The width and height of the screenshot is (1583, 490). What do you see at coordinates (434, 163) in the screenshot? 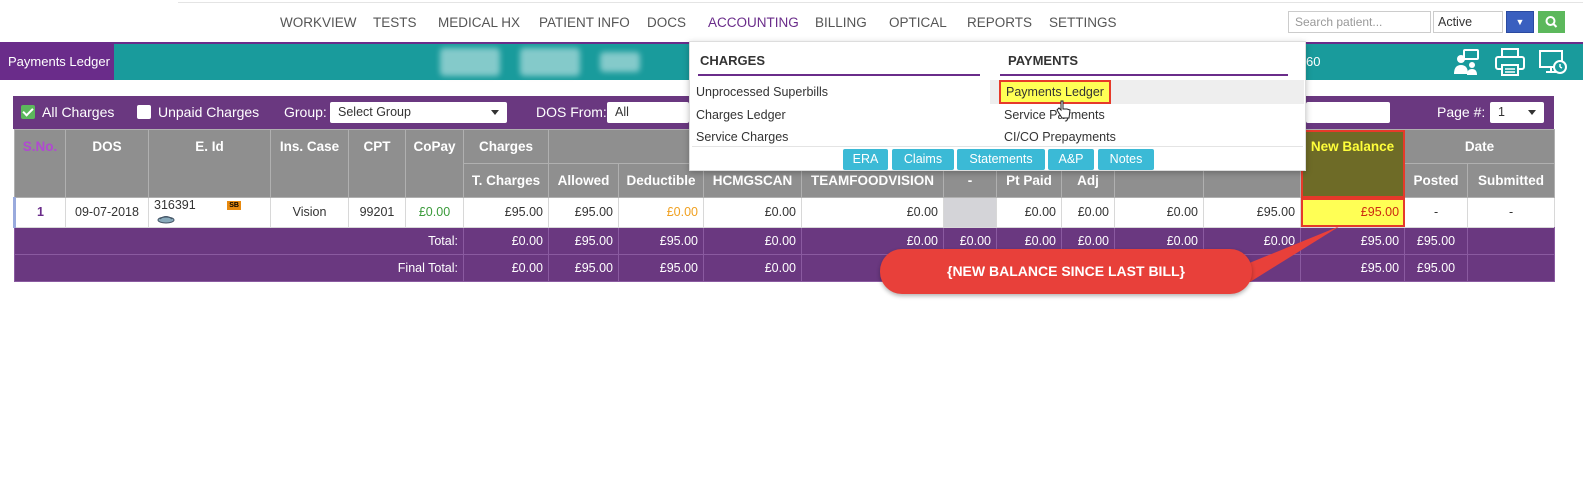
I see `col-copay: CoPay` at bounding box center [434, 163].